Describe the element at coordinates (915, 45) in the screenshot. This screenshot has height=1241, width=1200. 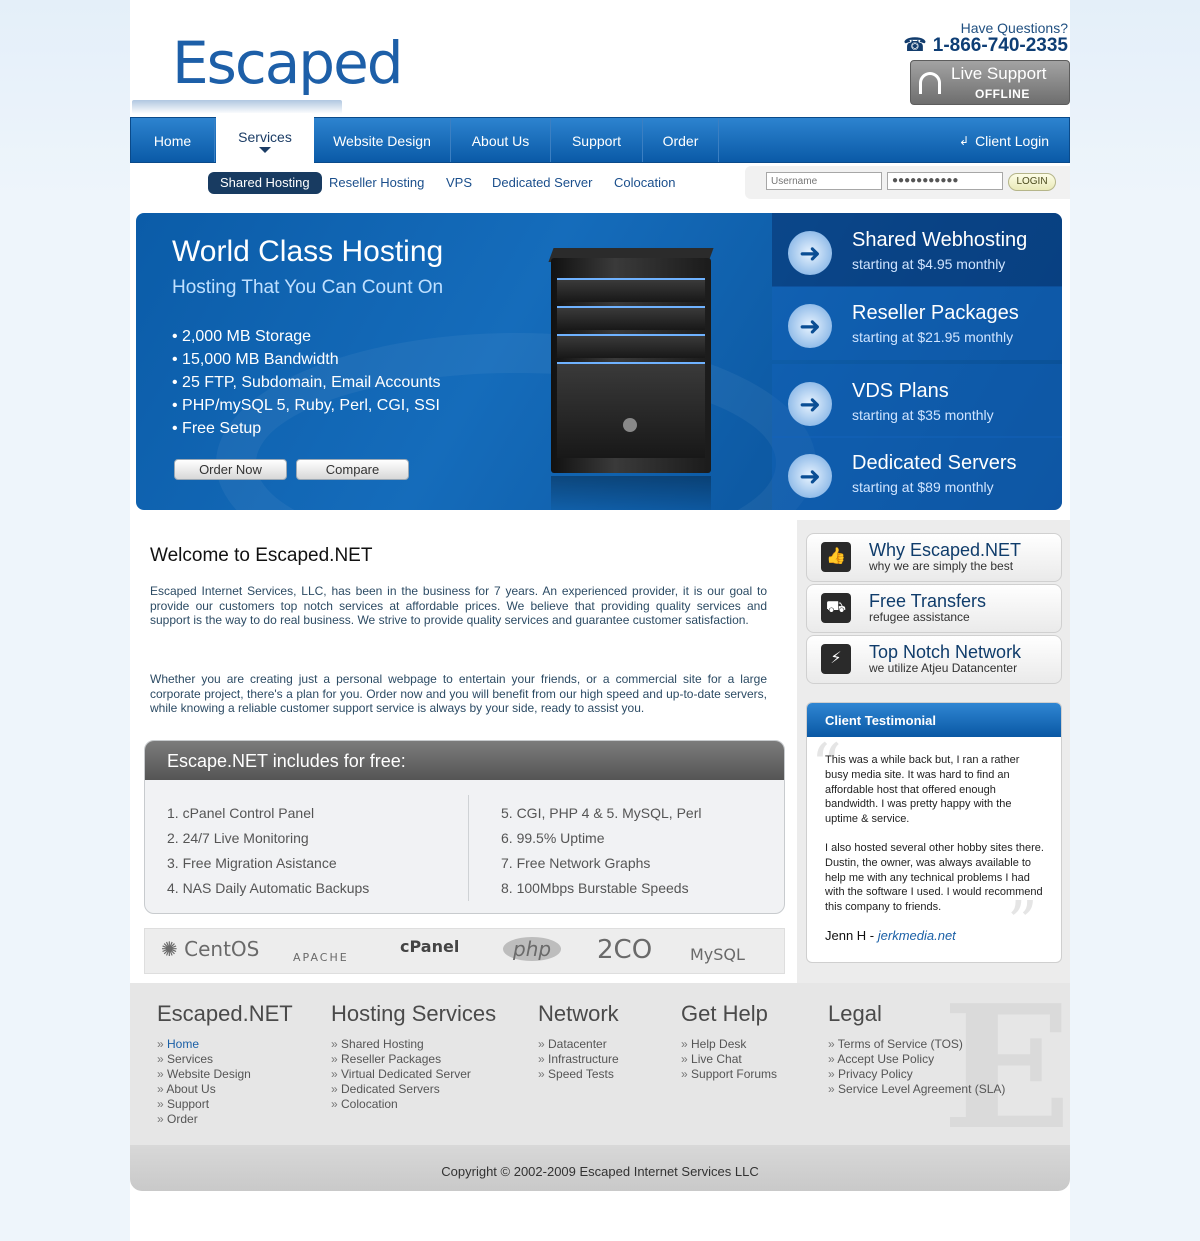
I see `phone-icon: ☎` at that location.